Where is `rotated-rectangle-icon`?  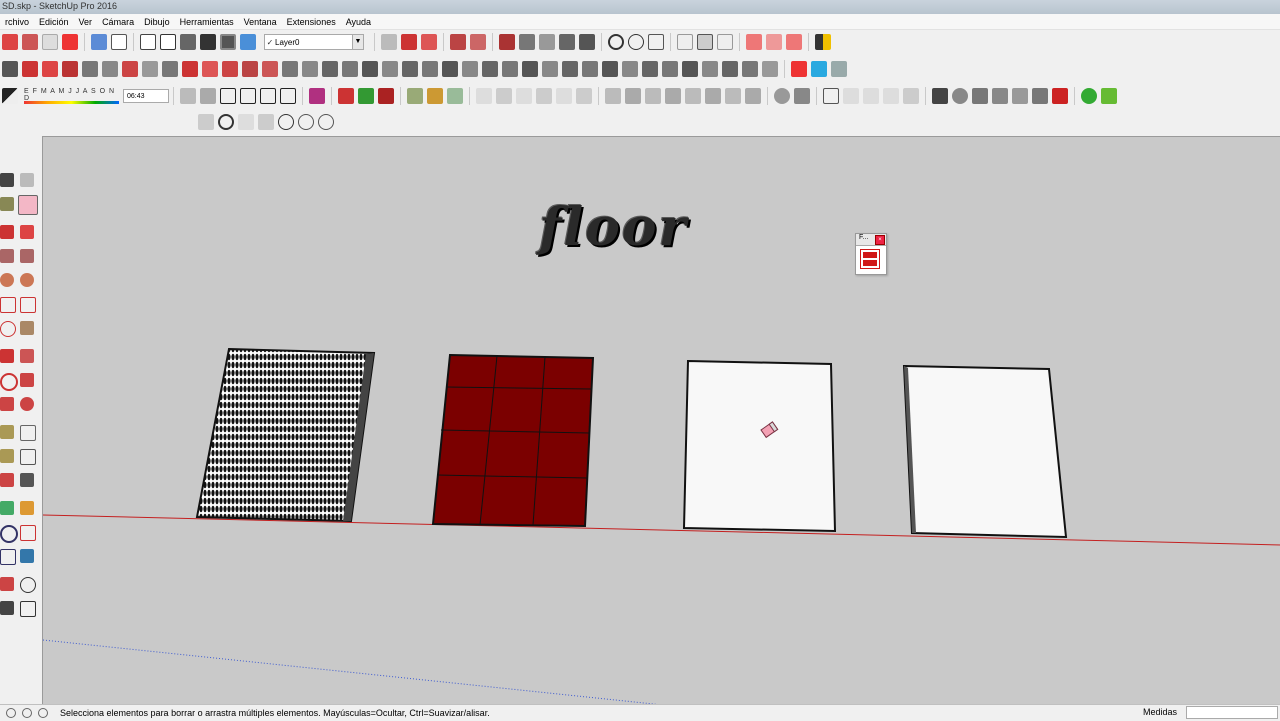 rotated-rectangle-icon is located at coordinates (27, 256).